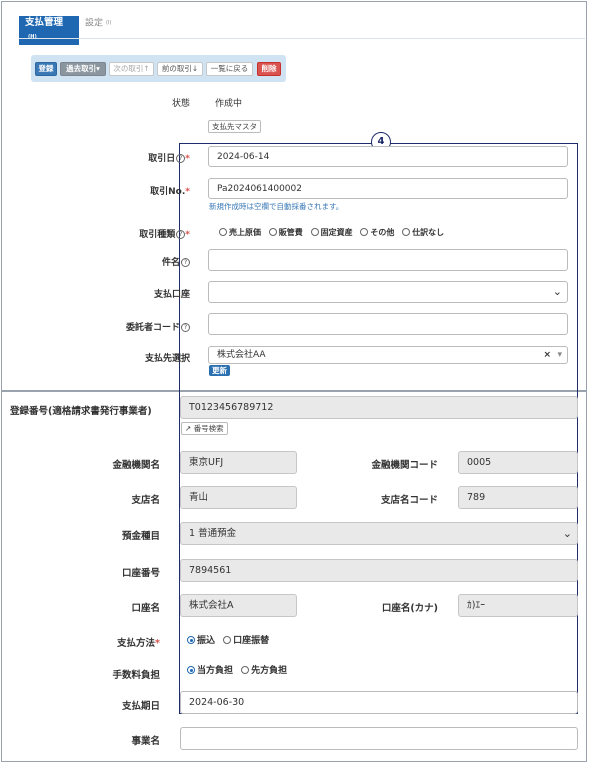 The height and width of the screenshot is (763, 589). I want to click on deposit-type-value: 1 普通預金, so click(213, 533).